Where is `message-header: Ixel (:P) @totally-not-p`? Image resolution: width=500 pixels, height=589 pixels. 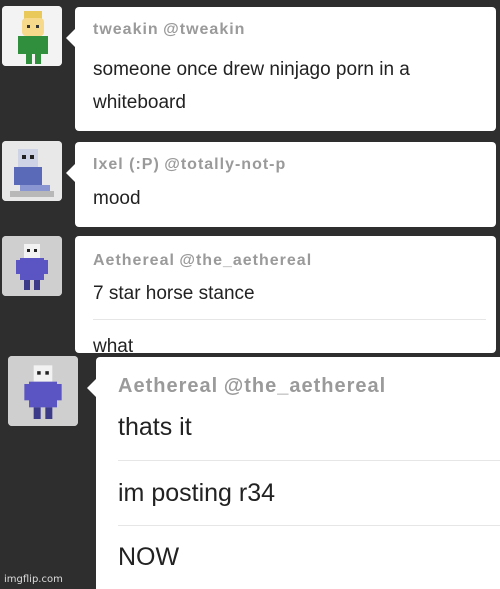 message-header: Ixel (:P) @totally-not-p is located at coordinates (189, 165).